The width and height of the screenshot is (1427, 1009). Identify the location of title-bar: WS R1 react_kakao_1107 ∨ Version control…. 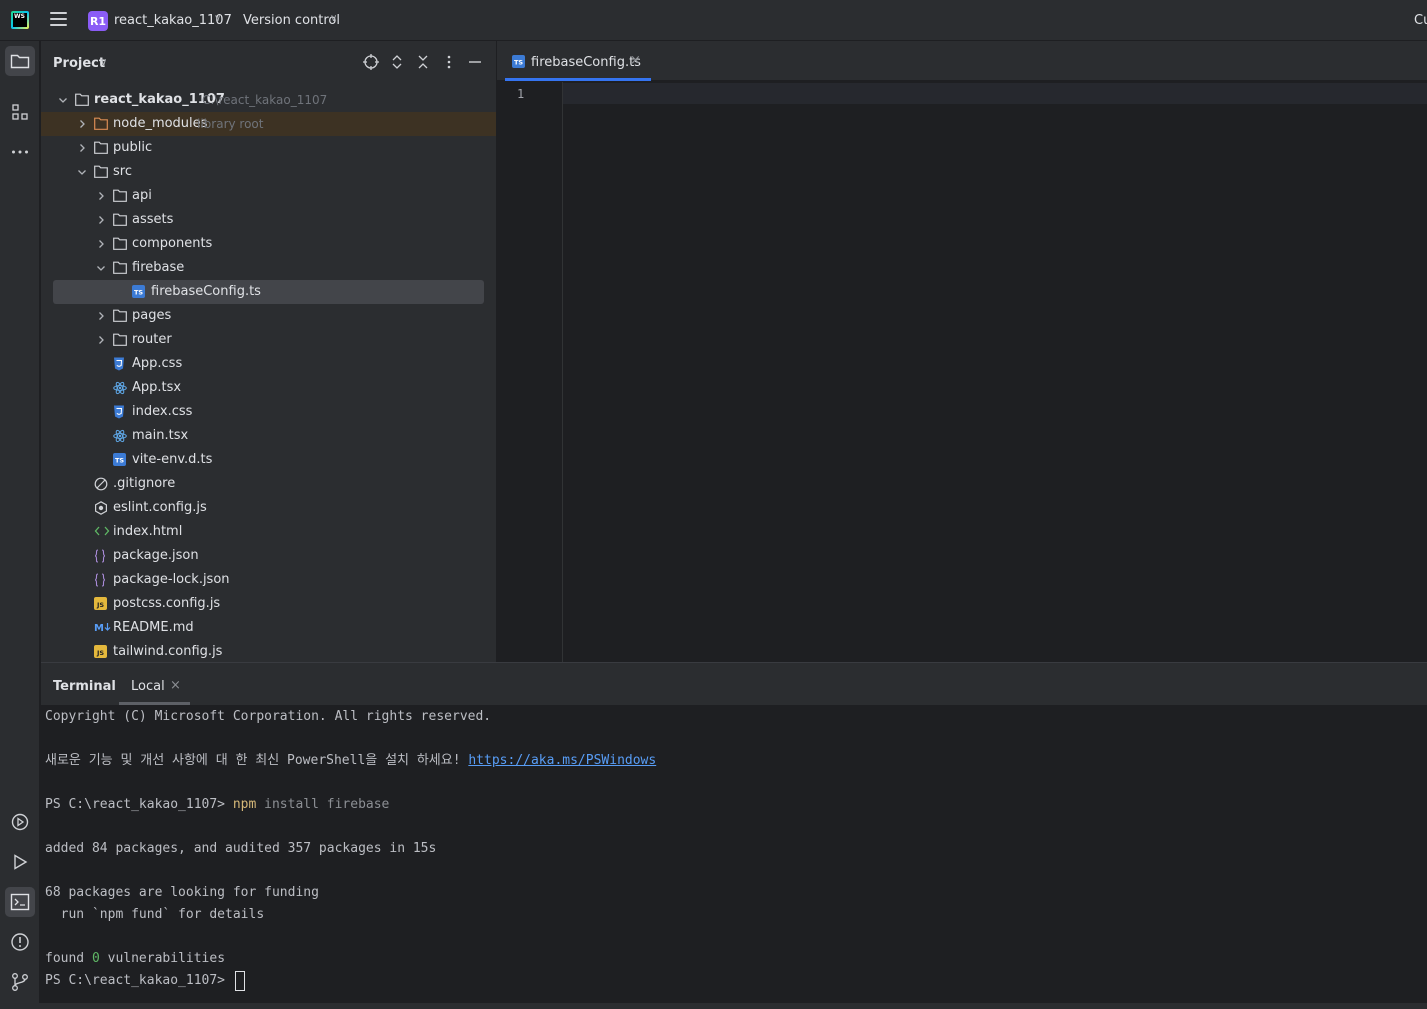
(713, 20).